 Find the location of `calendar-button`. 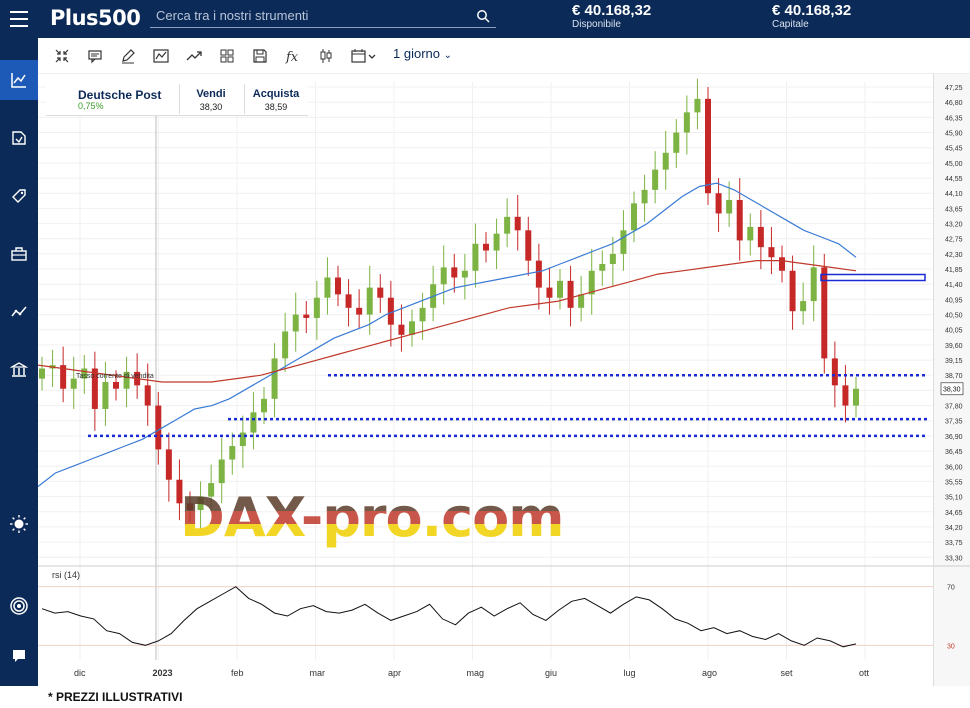

calendar-button is located at coordinates (364, 56).